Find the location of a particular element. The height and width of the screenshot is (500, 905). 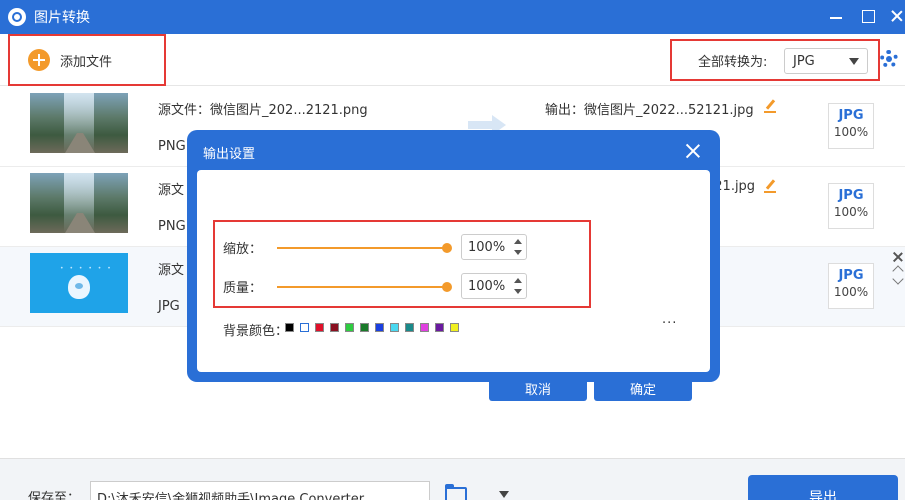

export-button: 导出 is located at coordinates (823, 487).